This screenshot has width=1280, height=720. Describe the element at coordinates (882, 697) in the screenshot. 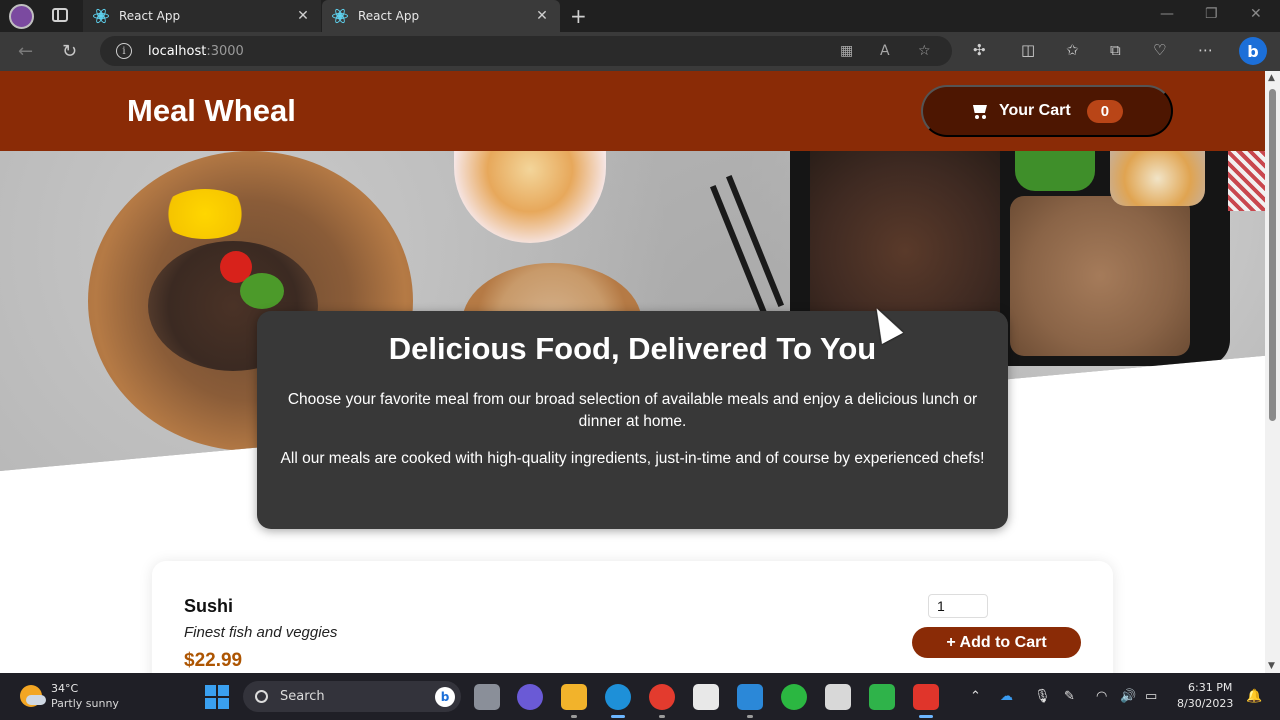

I see `camtasia-green-icon` at that location.